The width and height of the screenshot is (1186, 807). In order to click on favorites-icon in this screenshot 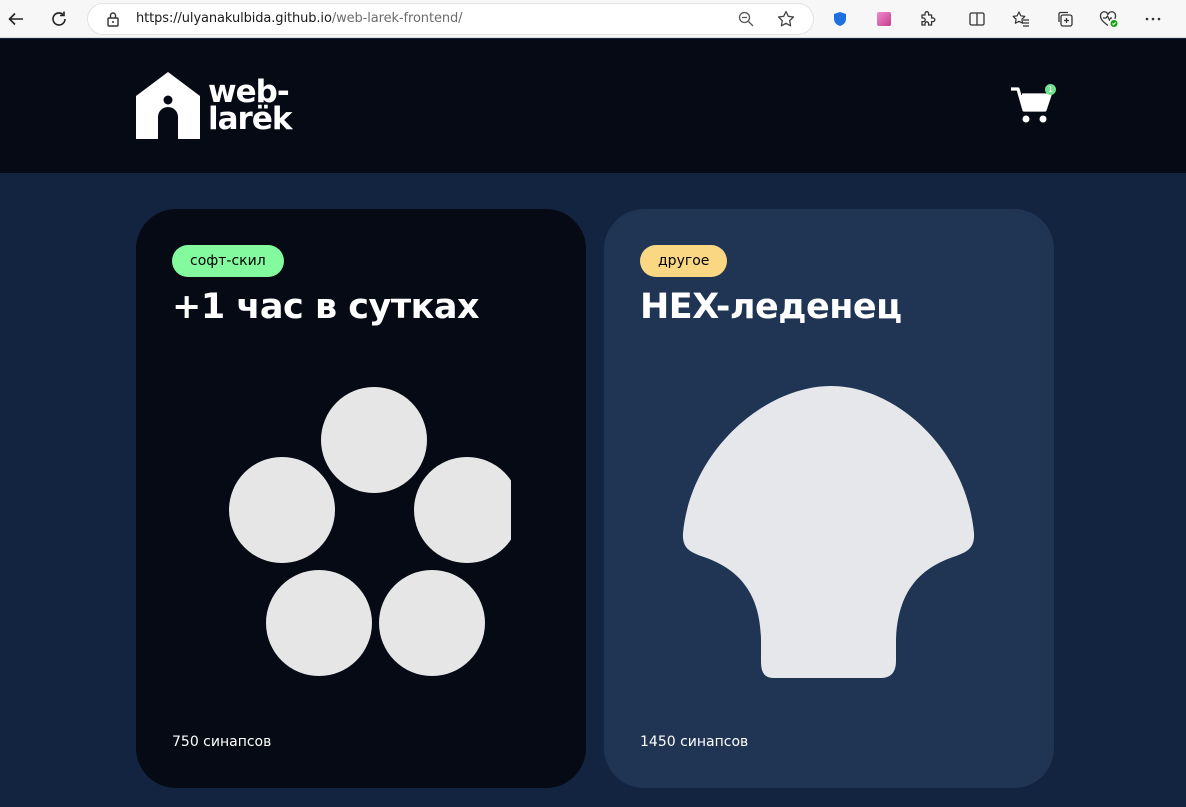, I will do `click(1021, 19)`.